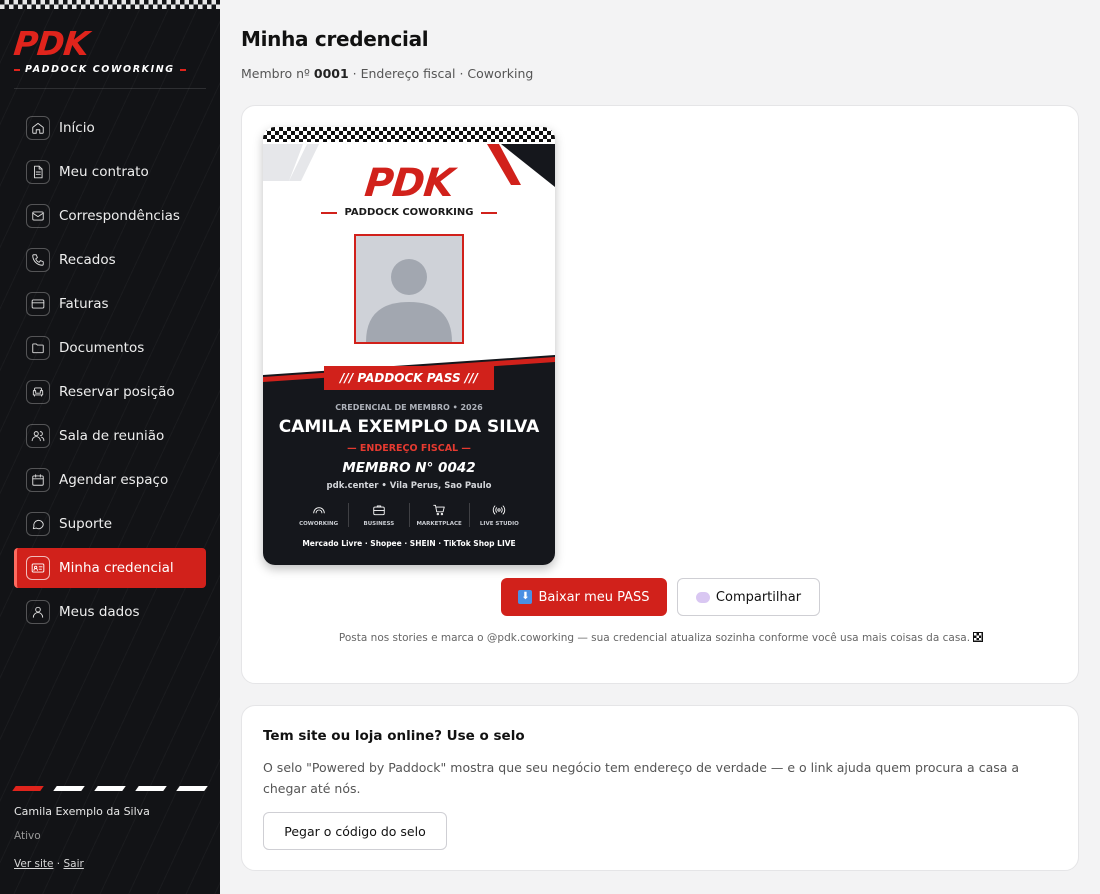 This screenshot has height=894, width=1100. I want to click on mail-icon, so click(38, 216).